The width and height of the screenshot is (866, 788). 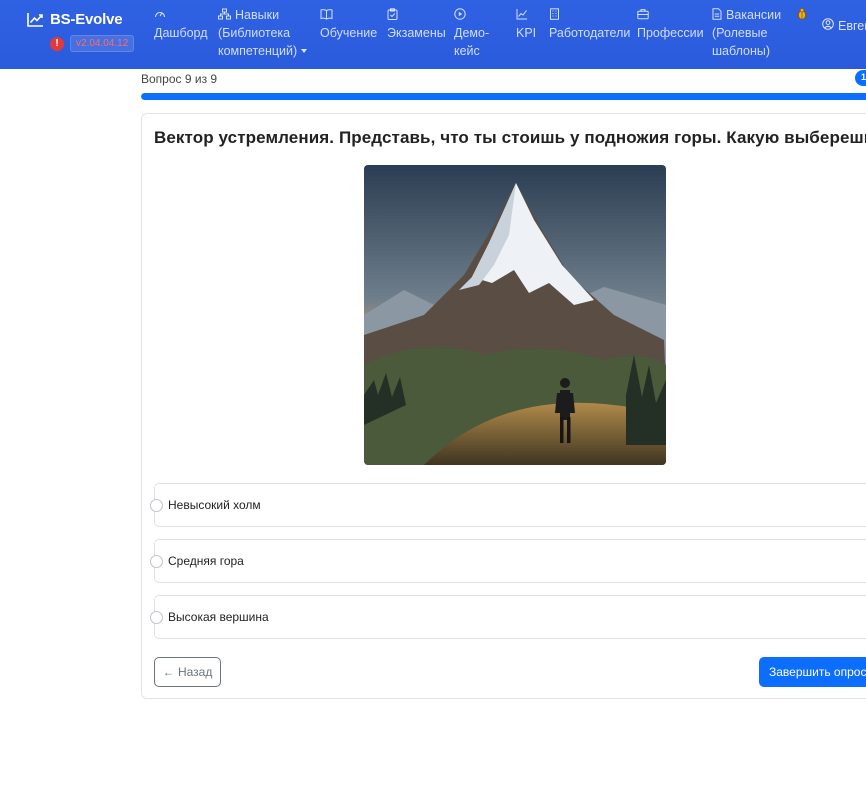 I want to click on user-menu: Евген, so click(x=844, y=25).